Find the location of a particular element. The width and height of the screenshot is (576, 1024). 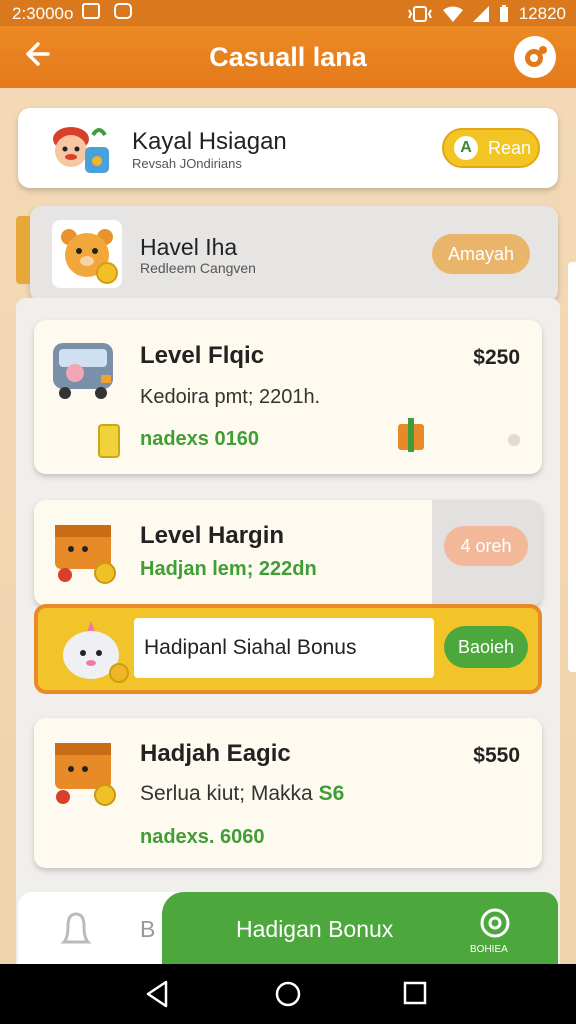

item-price: $250 is located at coordinates (496, 357).